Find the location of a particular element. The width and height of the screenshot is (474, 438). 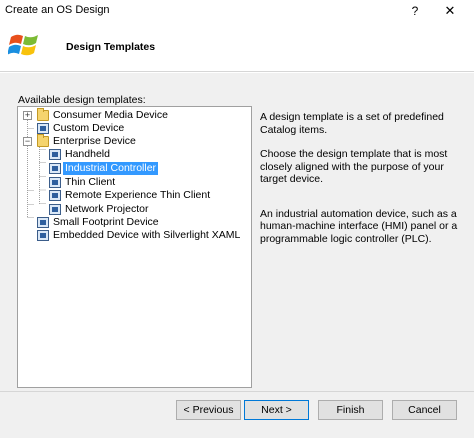

tree-item-label: Enterprise Device is located at coordinates (94, 141).